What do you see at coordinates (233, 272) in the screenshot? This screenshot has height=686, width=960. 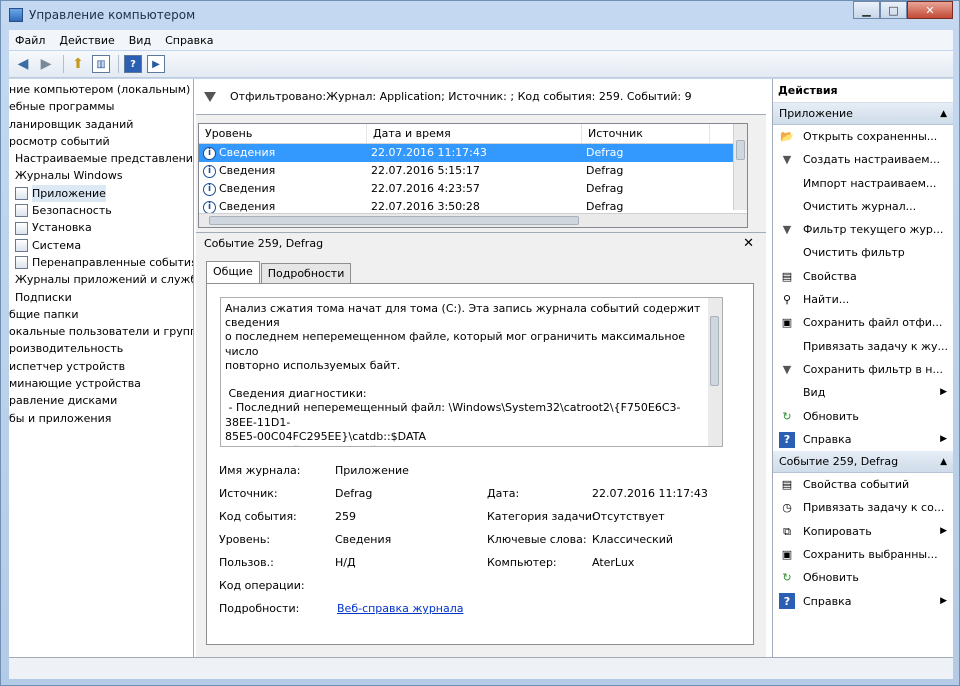 I see `tab-general: Общие` at bounding box center [233, 272].